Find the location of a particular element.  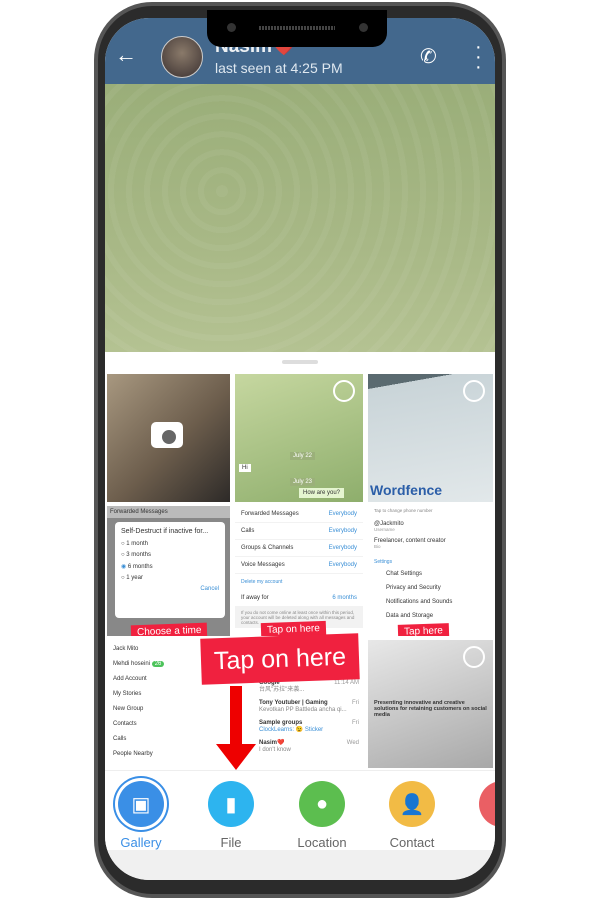

camera-icon is located at coordinates (167, 435).